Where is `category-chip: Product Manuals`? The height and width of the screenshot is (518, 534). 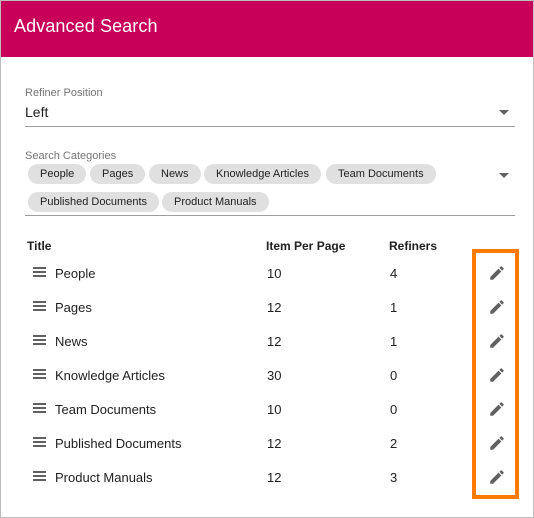
category-chip: Product Manuals is located at coordinates (215, 202).